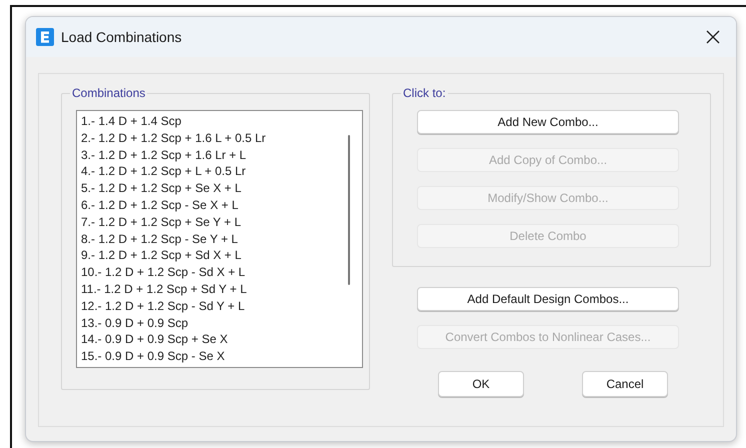  Describe the element at coordinates (219, 239) in the screenshot. I see `list-item: 8.- 1.2 D + 1.2 Scp - Se Y + L` at that location.